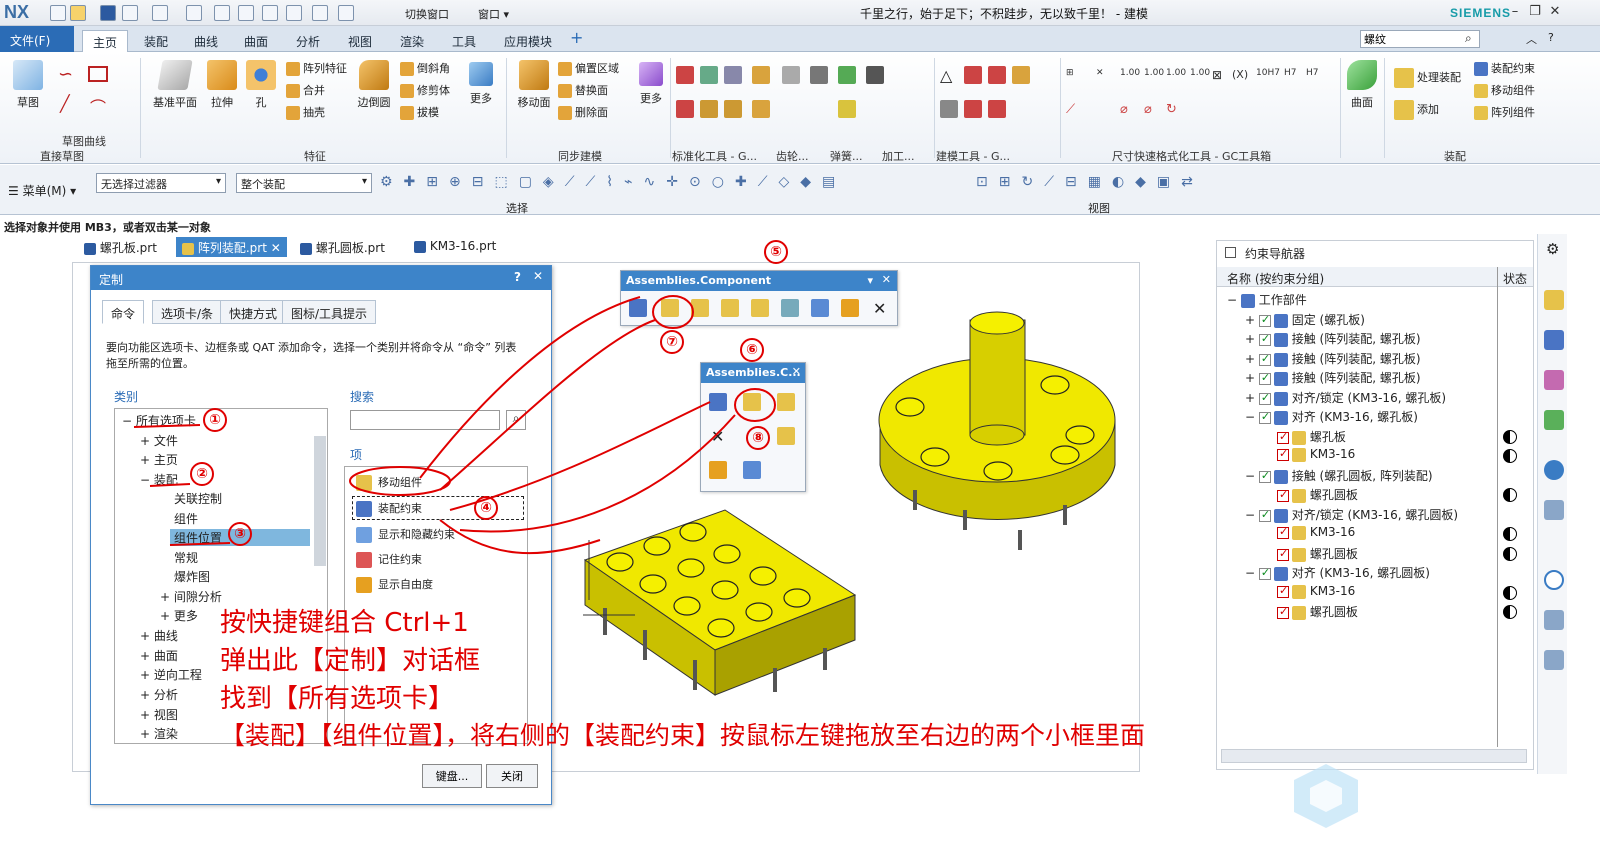 This screenshot has height=861, width=1600. Describe the element at coordinates (425, 420) in the screenshot. I see `command-search-field` at that location.